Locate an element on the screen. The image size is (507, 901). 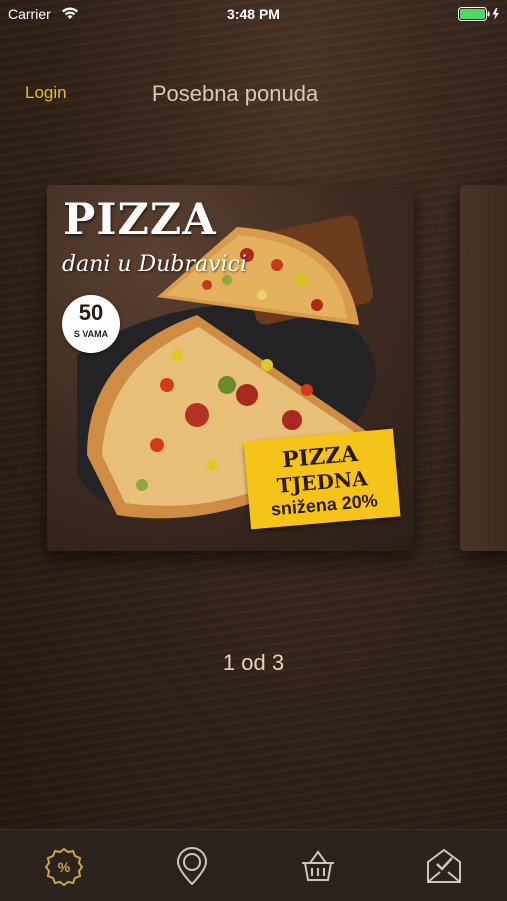
tab-locations is located at coordinates (192, 866).